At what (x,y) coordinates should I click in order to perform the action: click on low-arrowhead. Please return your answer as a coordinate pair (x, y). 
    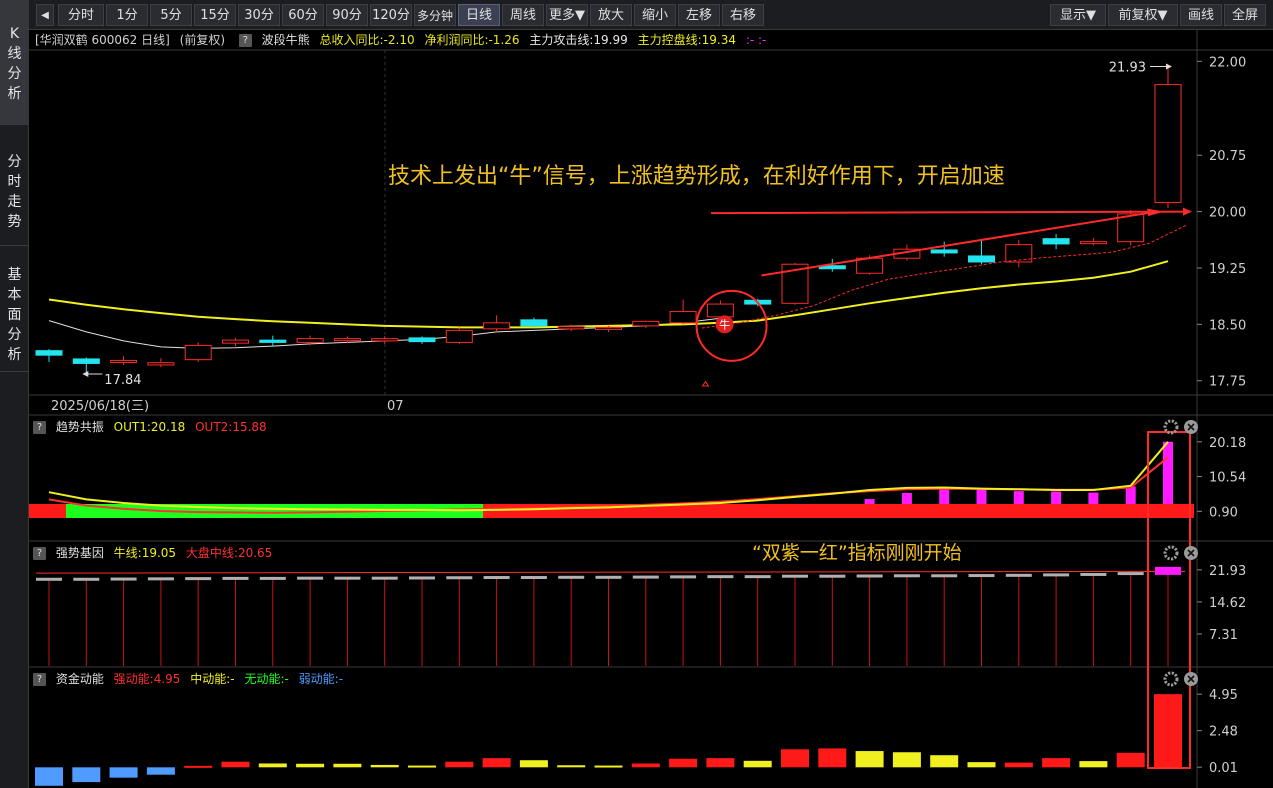
    Looking at the image, I should click on (85, 373).